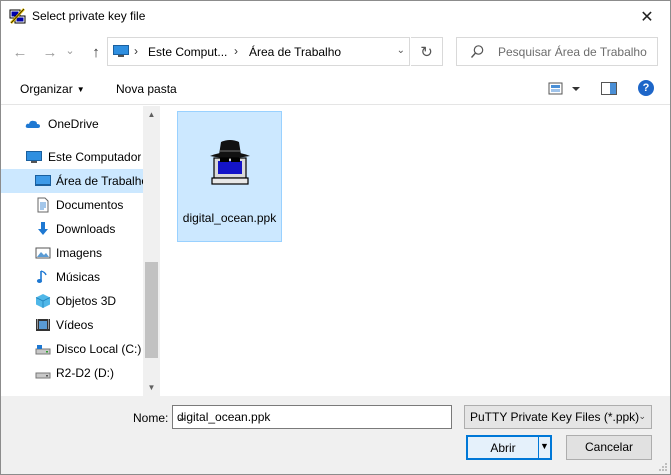 This screenshot has width=671, height=475. What do you see at coordinates (646, 88) in the screenshot?
I see `help-icon: ?` at bounding box center [646, 88].